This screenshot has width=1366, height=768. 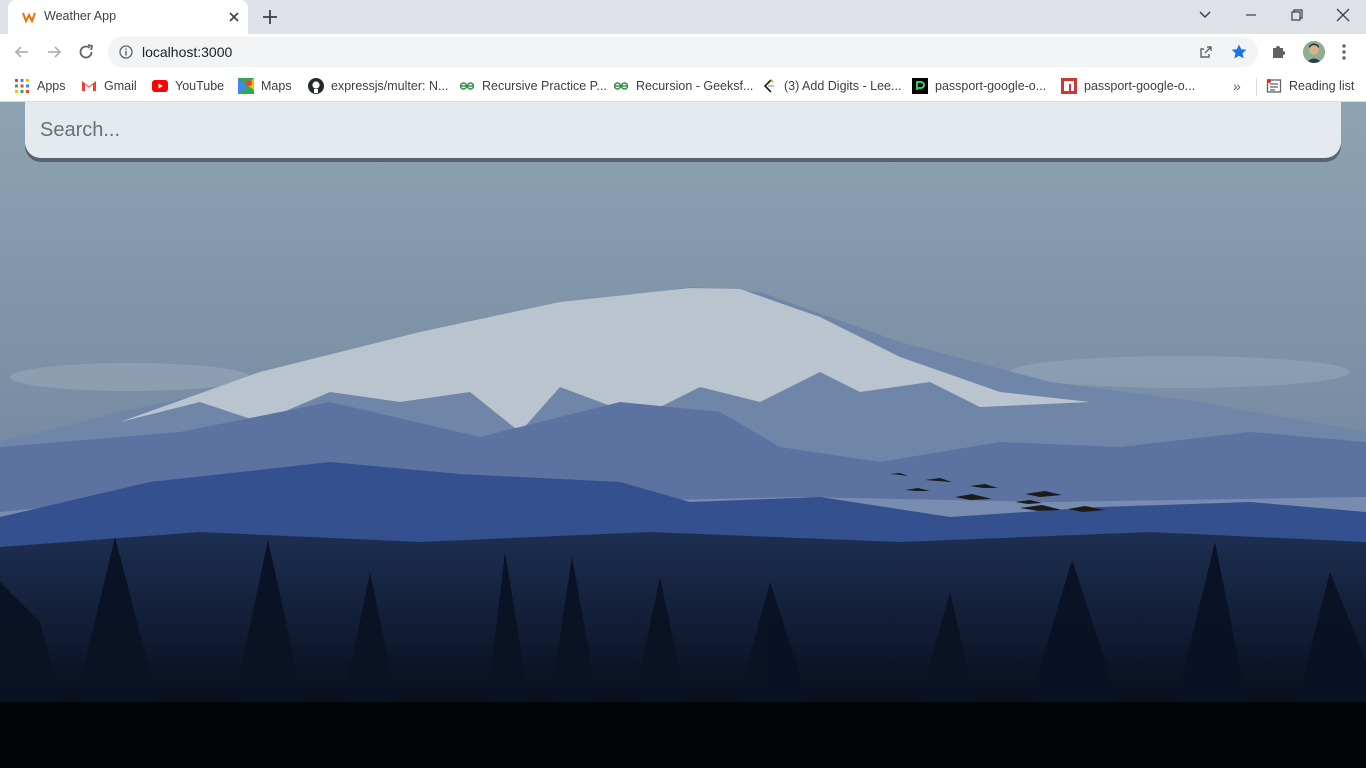 What do you see at coordinates (246, 86) in the screenshot?
I see `maps-icon` at bounding box center [246, 86].